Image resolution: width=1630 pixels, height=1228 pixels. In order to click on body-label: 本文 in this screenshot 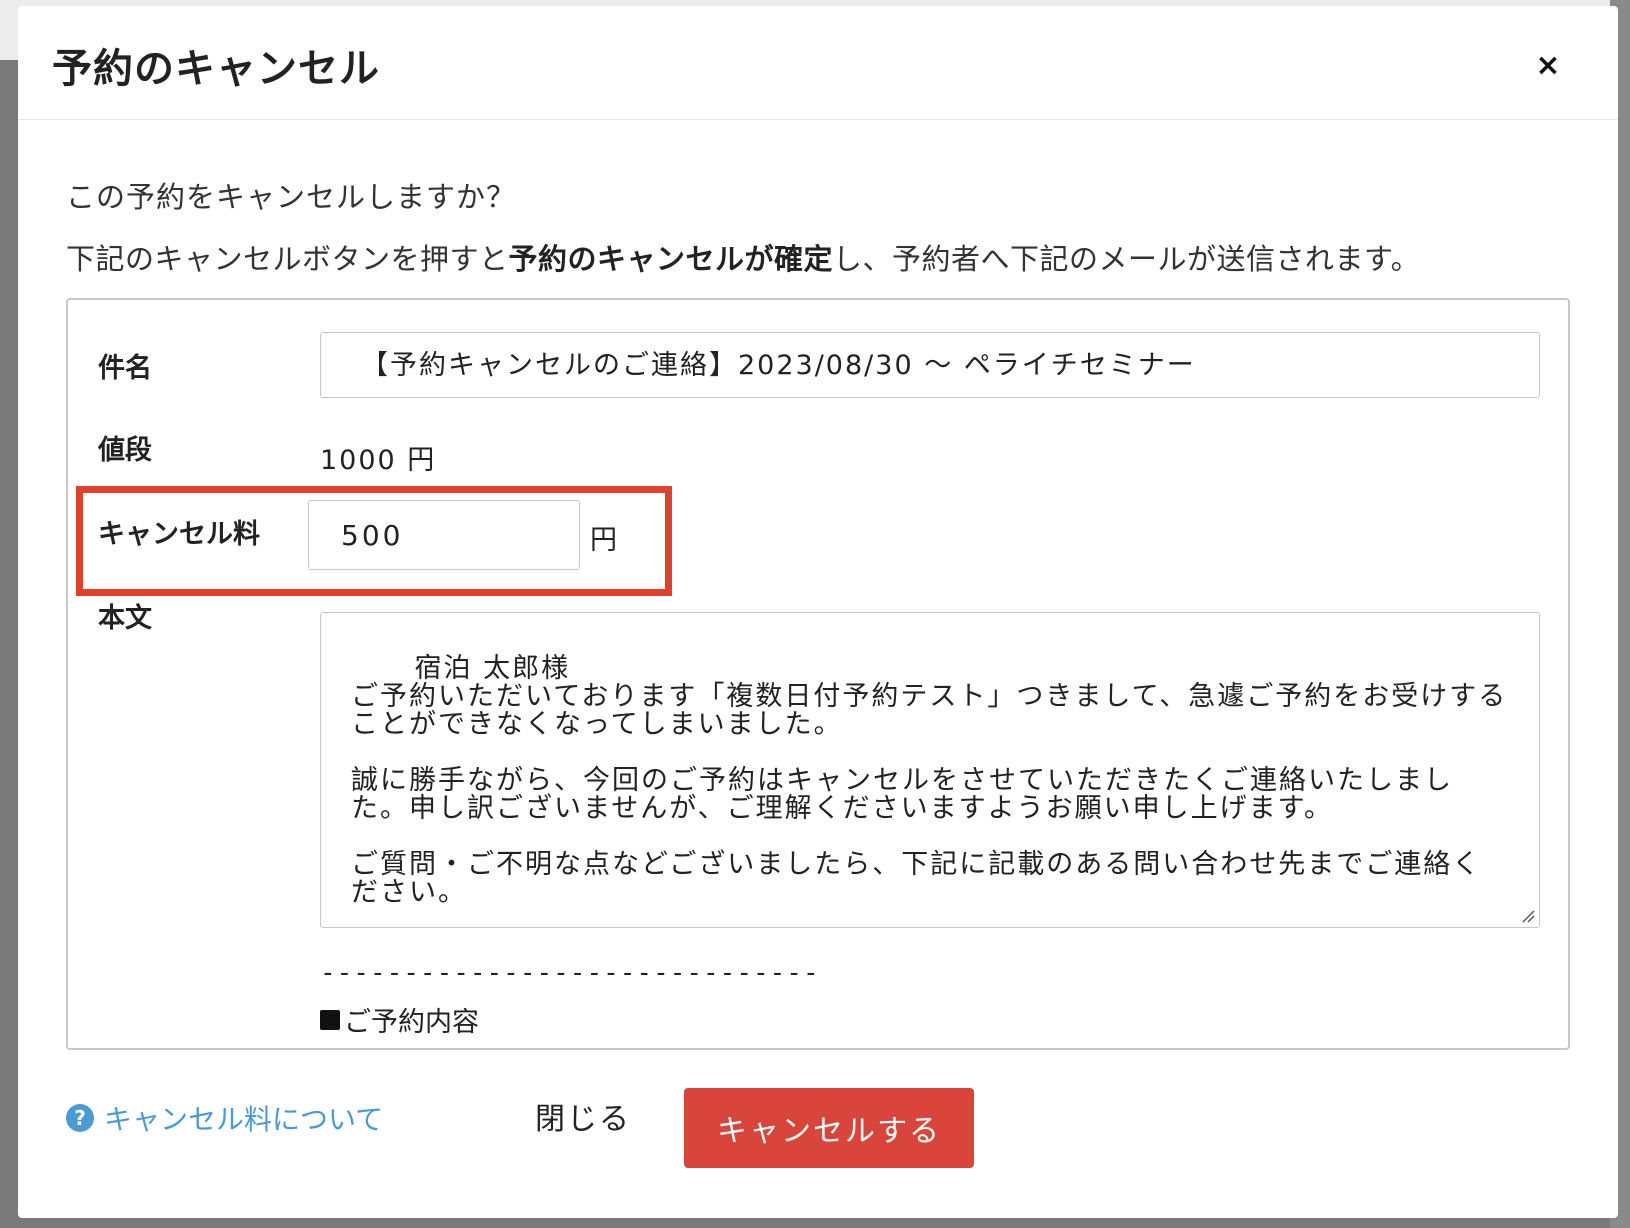, I will do `click(125, 618)`.